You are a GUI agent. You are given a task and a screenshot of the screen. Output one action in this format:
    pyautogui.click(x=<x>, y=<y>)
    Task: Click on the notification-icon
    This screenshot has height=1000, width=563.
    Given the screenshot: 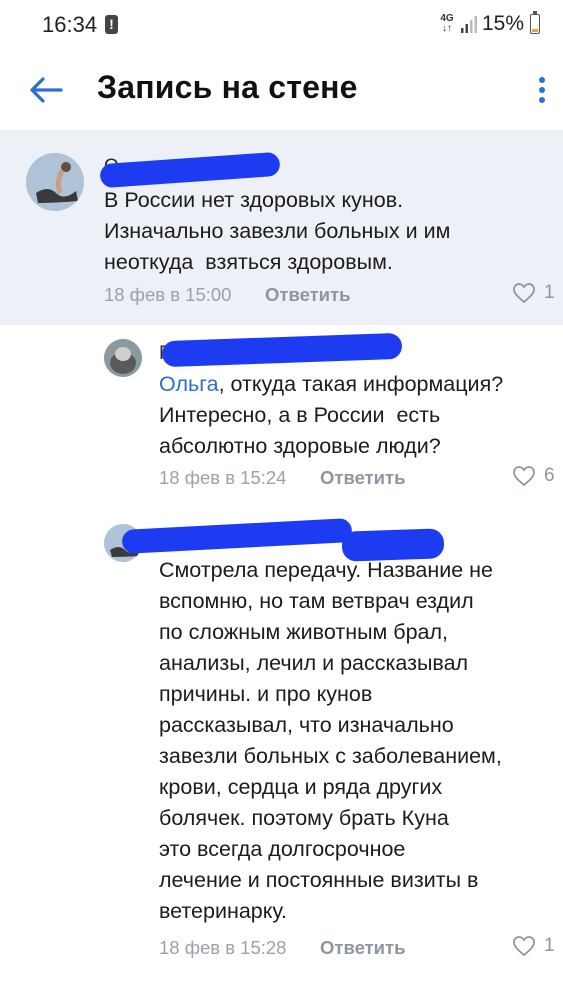 What is the action you would take?
    pyautogui.click(x=111, y=24)
    